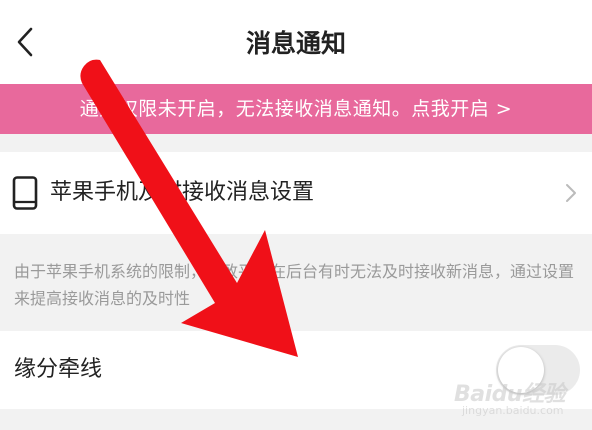 Image resolution: width=592 pixels, height=430 pixels. What do you see at coordinates (571, 193) in the screenshot?
I see `chevron-right-icon` at bounding box center [571, 193].